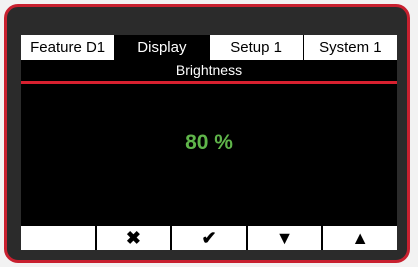  Describe the element at coordinates (350, 47) in the screenshot. I see `tab-system-1: System 1` at that location.